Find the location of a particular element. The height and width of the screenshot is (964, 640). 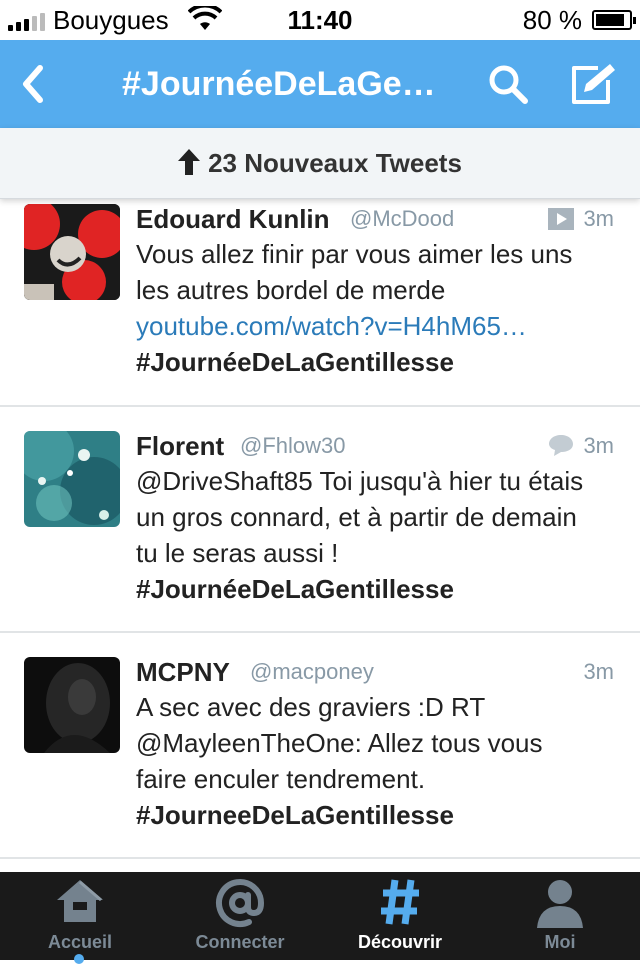

hashtag-icon is located at coordinates (400, 902).